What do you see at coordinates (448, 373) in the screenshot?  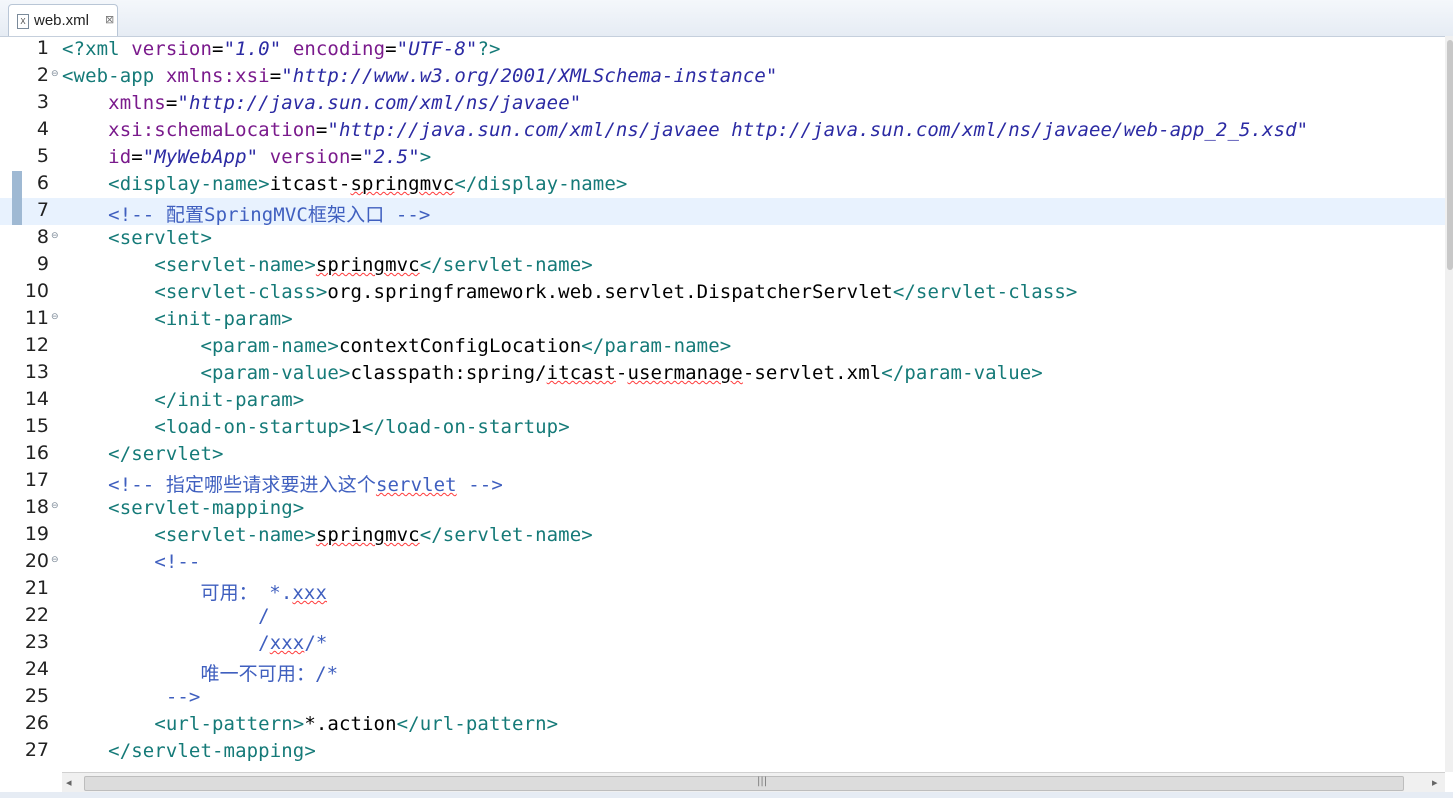 I see `code-token: classpath:spring/` at bounding box center [448, 373].